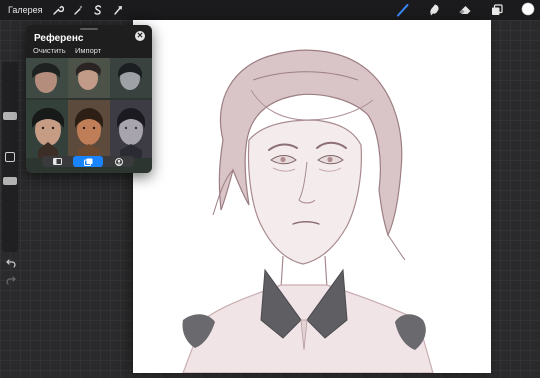 This screenshot has height=378, width=540. I want to click on import-button: Импорт, so click(88, 50).